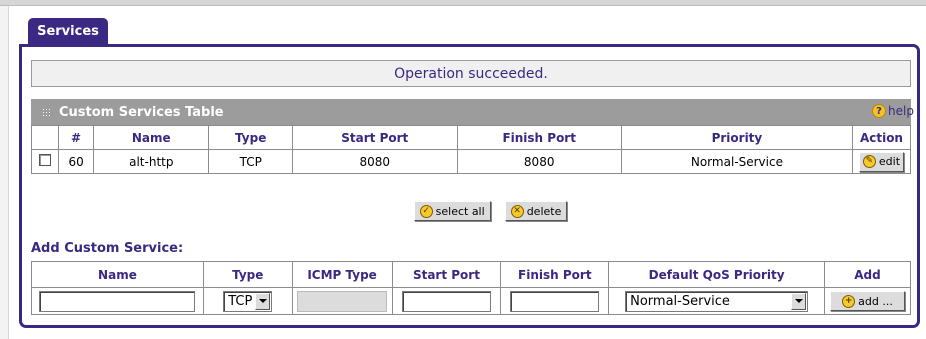 Image resolution: width=926 pixels, height=339 pixels. I want to click on column-header-action: Action, so click(881, 137).